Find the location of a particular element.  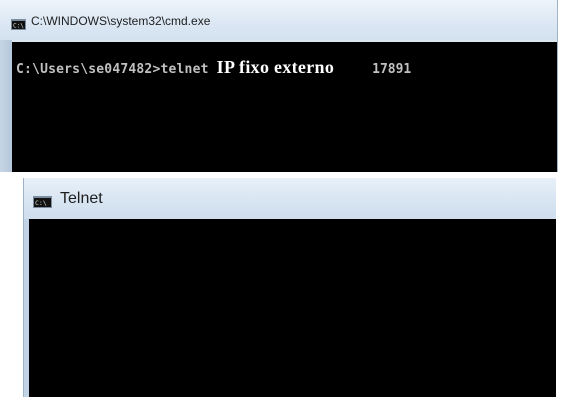

console-prompt: C:\Users\se047482>telnet is located at coordinates (112, 69).